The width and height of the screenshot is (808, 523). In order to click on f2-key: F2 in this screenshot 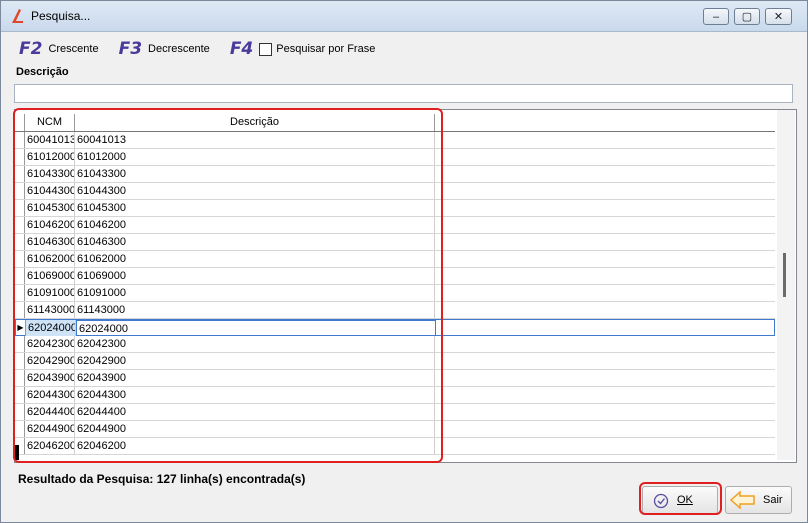, I will do `click(30, 49)`.